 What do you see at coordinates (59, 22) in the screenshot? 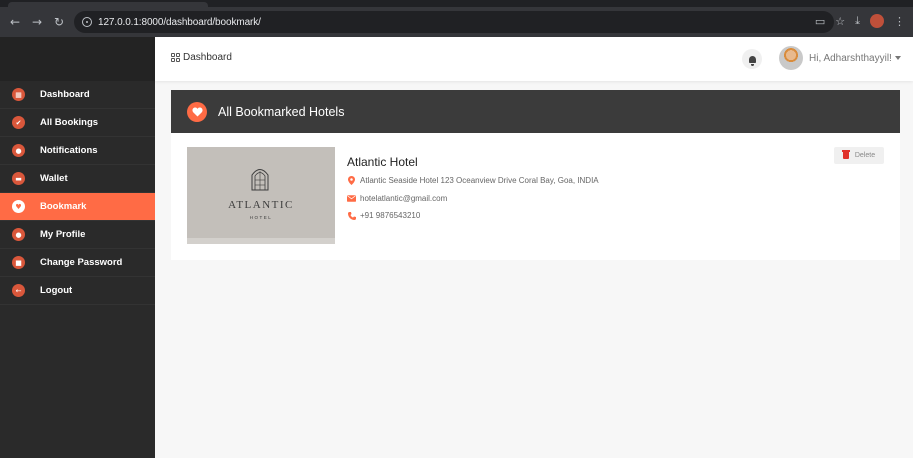
I see `reload-icon: ↻` at bounding box center [59, 22].